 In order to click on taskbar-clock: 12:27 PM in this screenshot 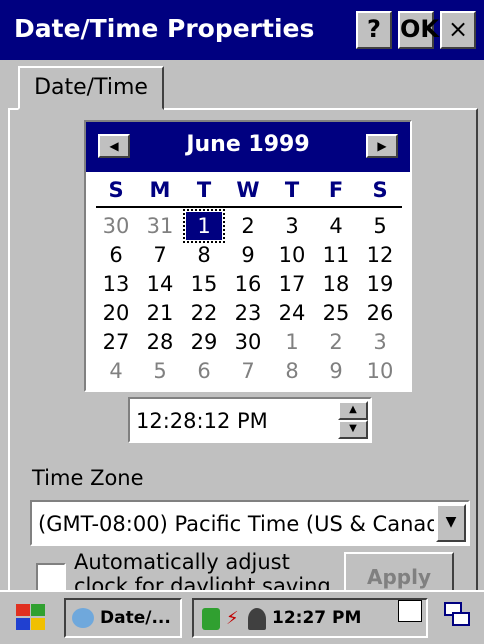, I will do `click(316, 618)`.